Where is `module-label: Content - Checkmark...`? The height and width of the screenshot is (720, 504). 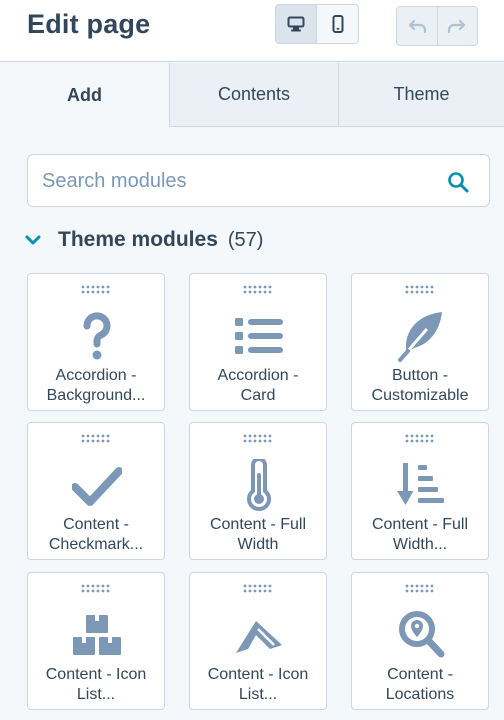 module-label: Content - Checkmark... is located at coordinates (96, 534).